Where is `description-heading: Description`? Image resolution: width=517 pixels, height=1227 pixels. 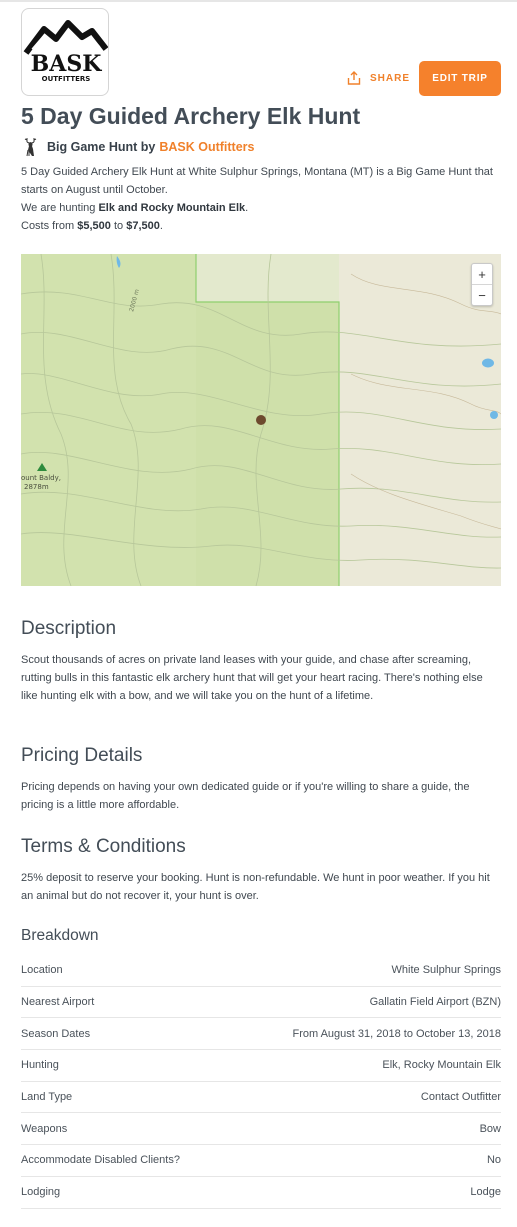
description-heading: Description is located at coordinates (69, 628).